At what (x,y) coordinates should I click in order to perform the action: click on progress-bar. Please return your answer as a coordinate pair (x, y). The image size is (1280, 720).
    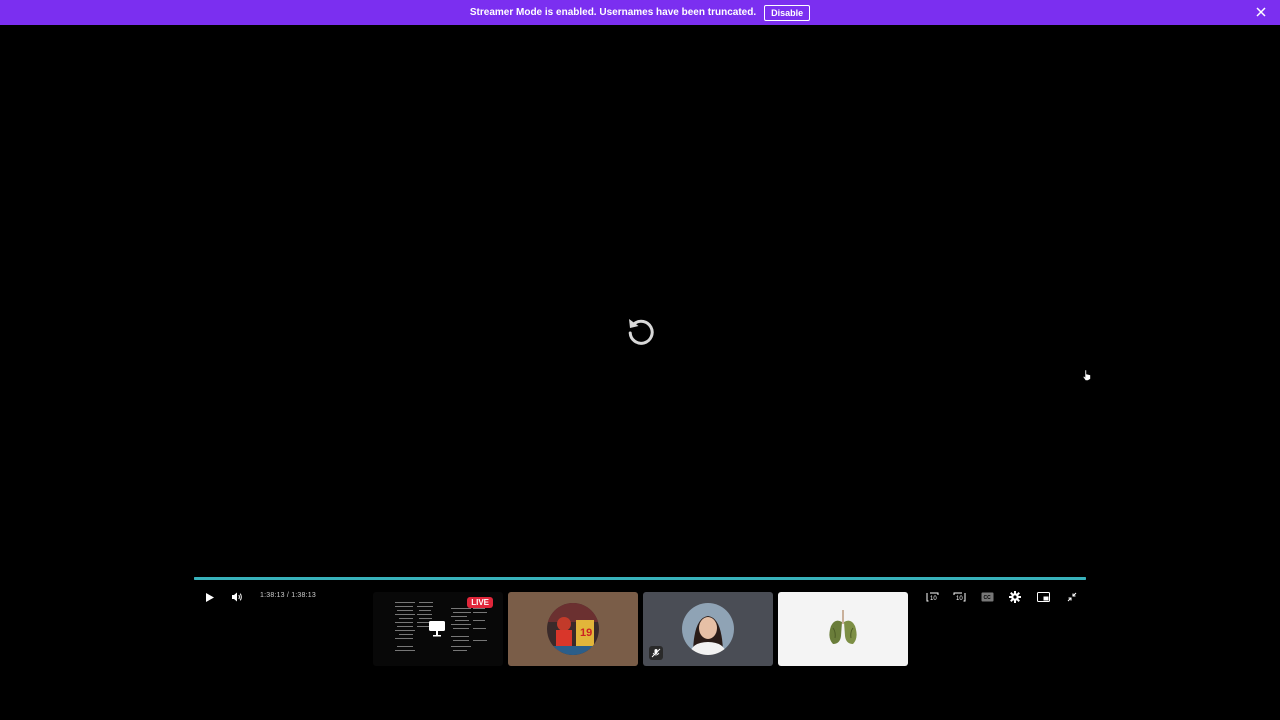
    Looking at the image, I should click on (640, 578).